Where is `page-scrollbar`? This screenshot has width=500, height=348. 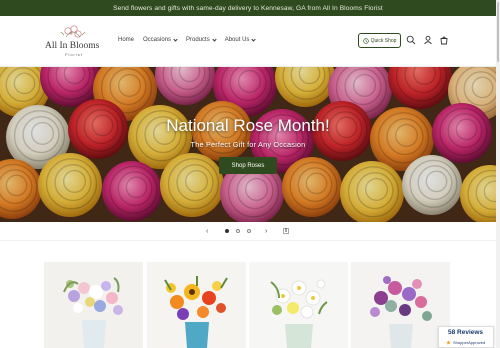
page-scrollbar is located at coordinates (498, 174).